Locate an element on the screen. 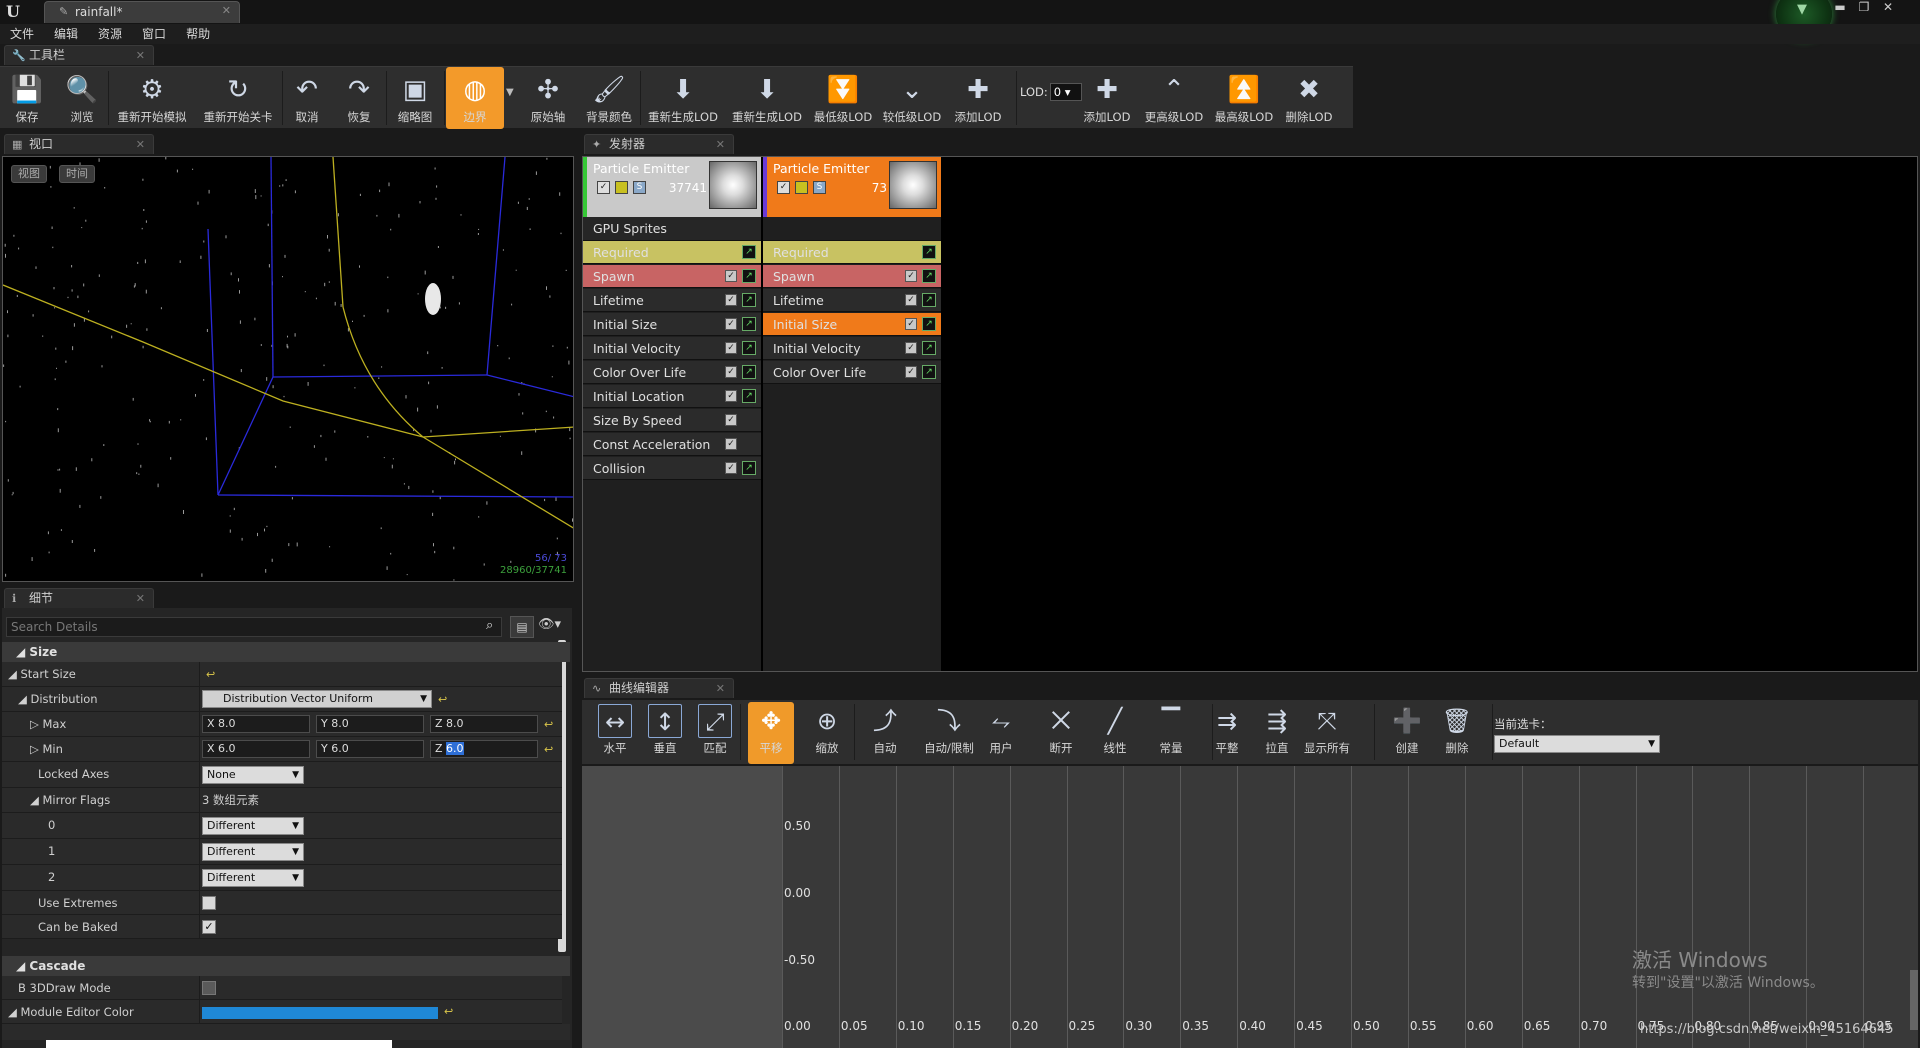 Image resolution: width=1920 pixels, height=1048 pixels. module-initial-size: Initial Size ✓ ↗ is located at coordinates (672, 324).